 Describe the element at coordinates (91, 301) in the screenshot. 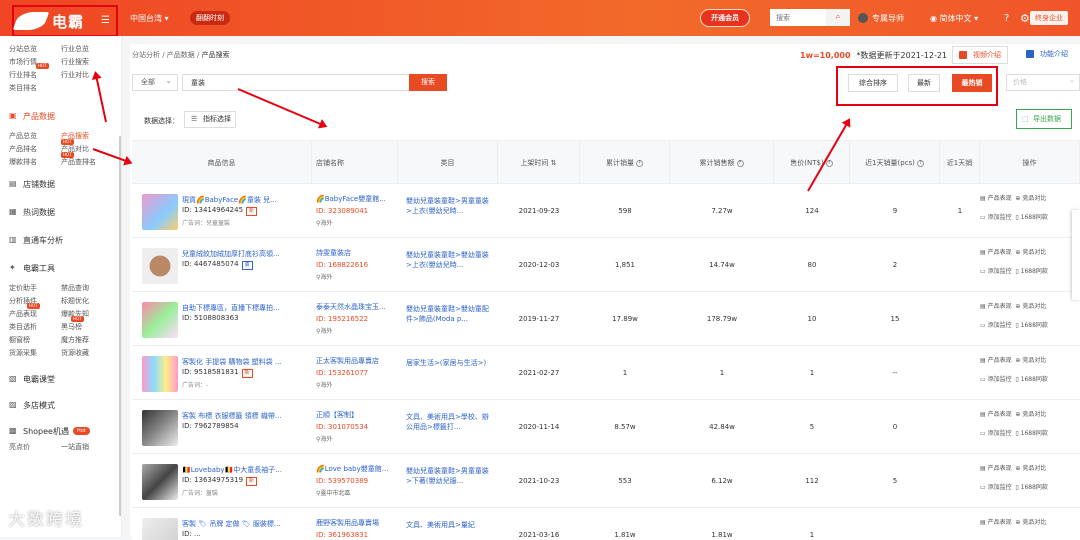

I see `sidebar-item: 标题优化` at that location.